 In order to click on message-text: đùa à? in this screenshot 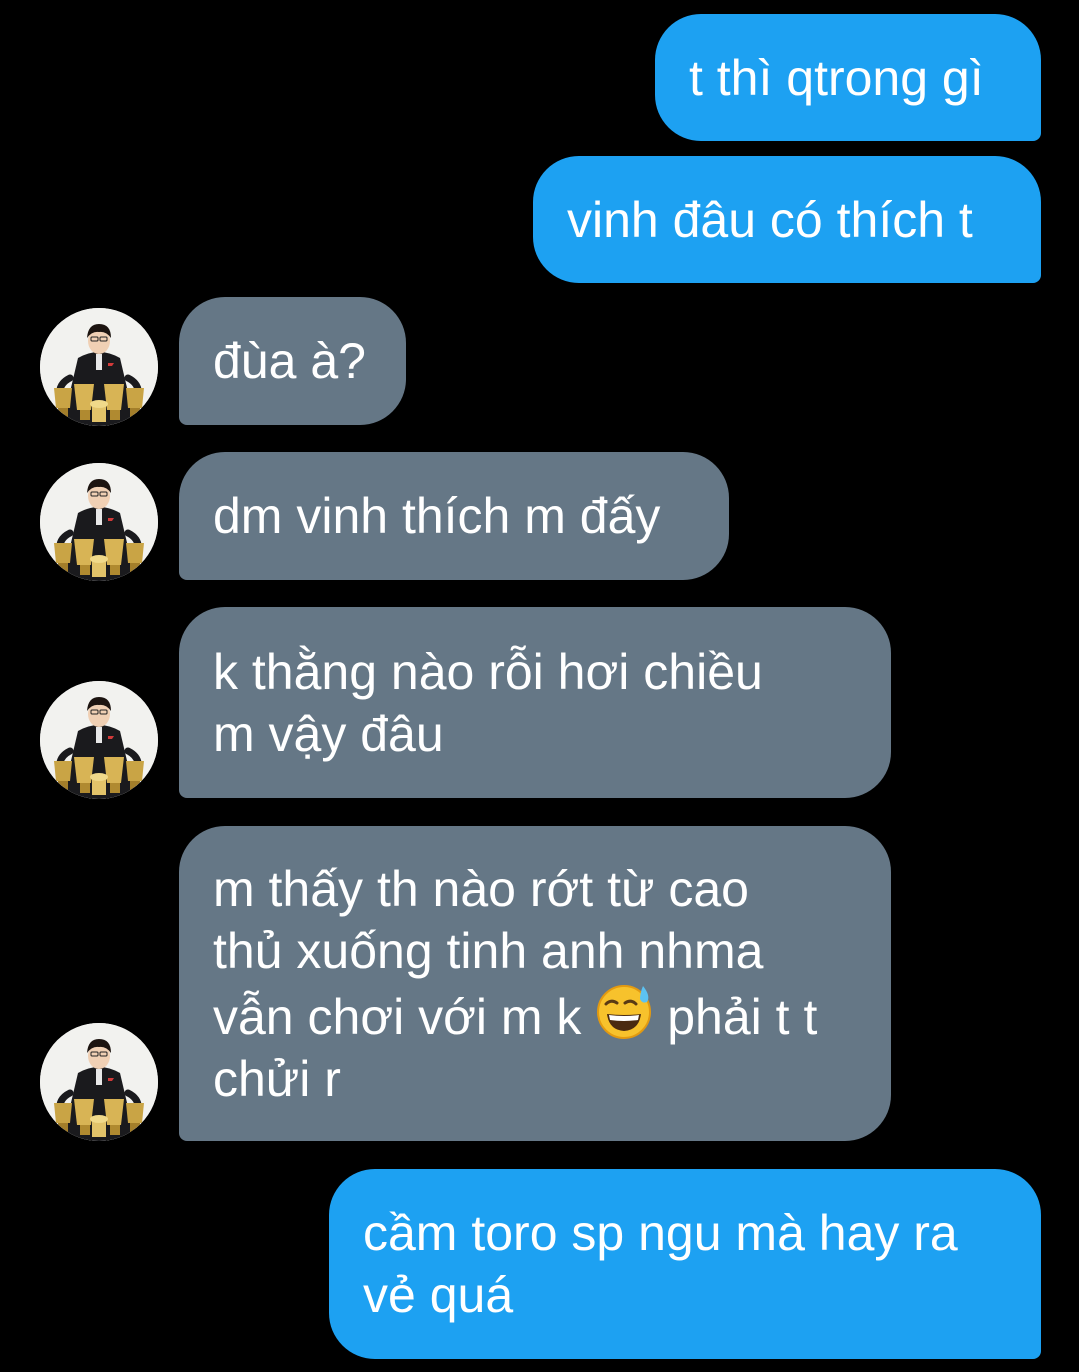, I will do `click(289, 361)`.